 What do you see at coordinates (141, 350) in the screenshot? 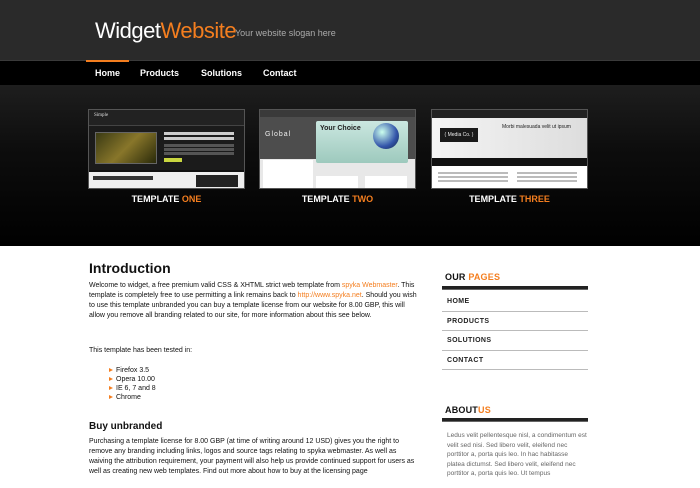
I see `tested-in-text: This template has been tested in:` at bounding box center [141, 350].